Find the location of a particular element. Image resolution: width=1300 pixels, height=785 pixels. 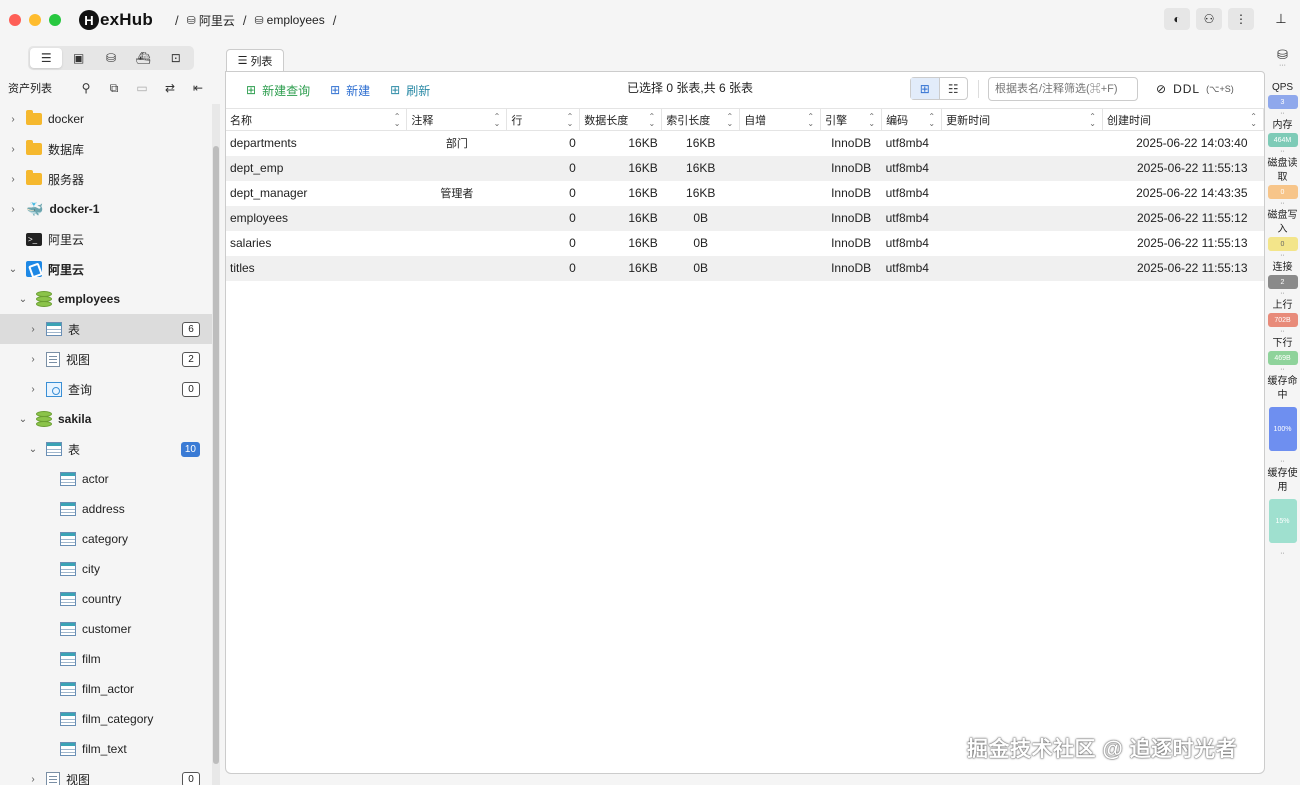

tree-item: customer is located at coordinates (106, 629).